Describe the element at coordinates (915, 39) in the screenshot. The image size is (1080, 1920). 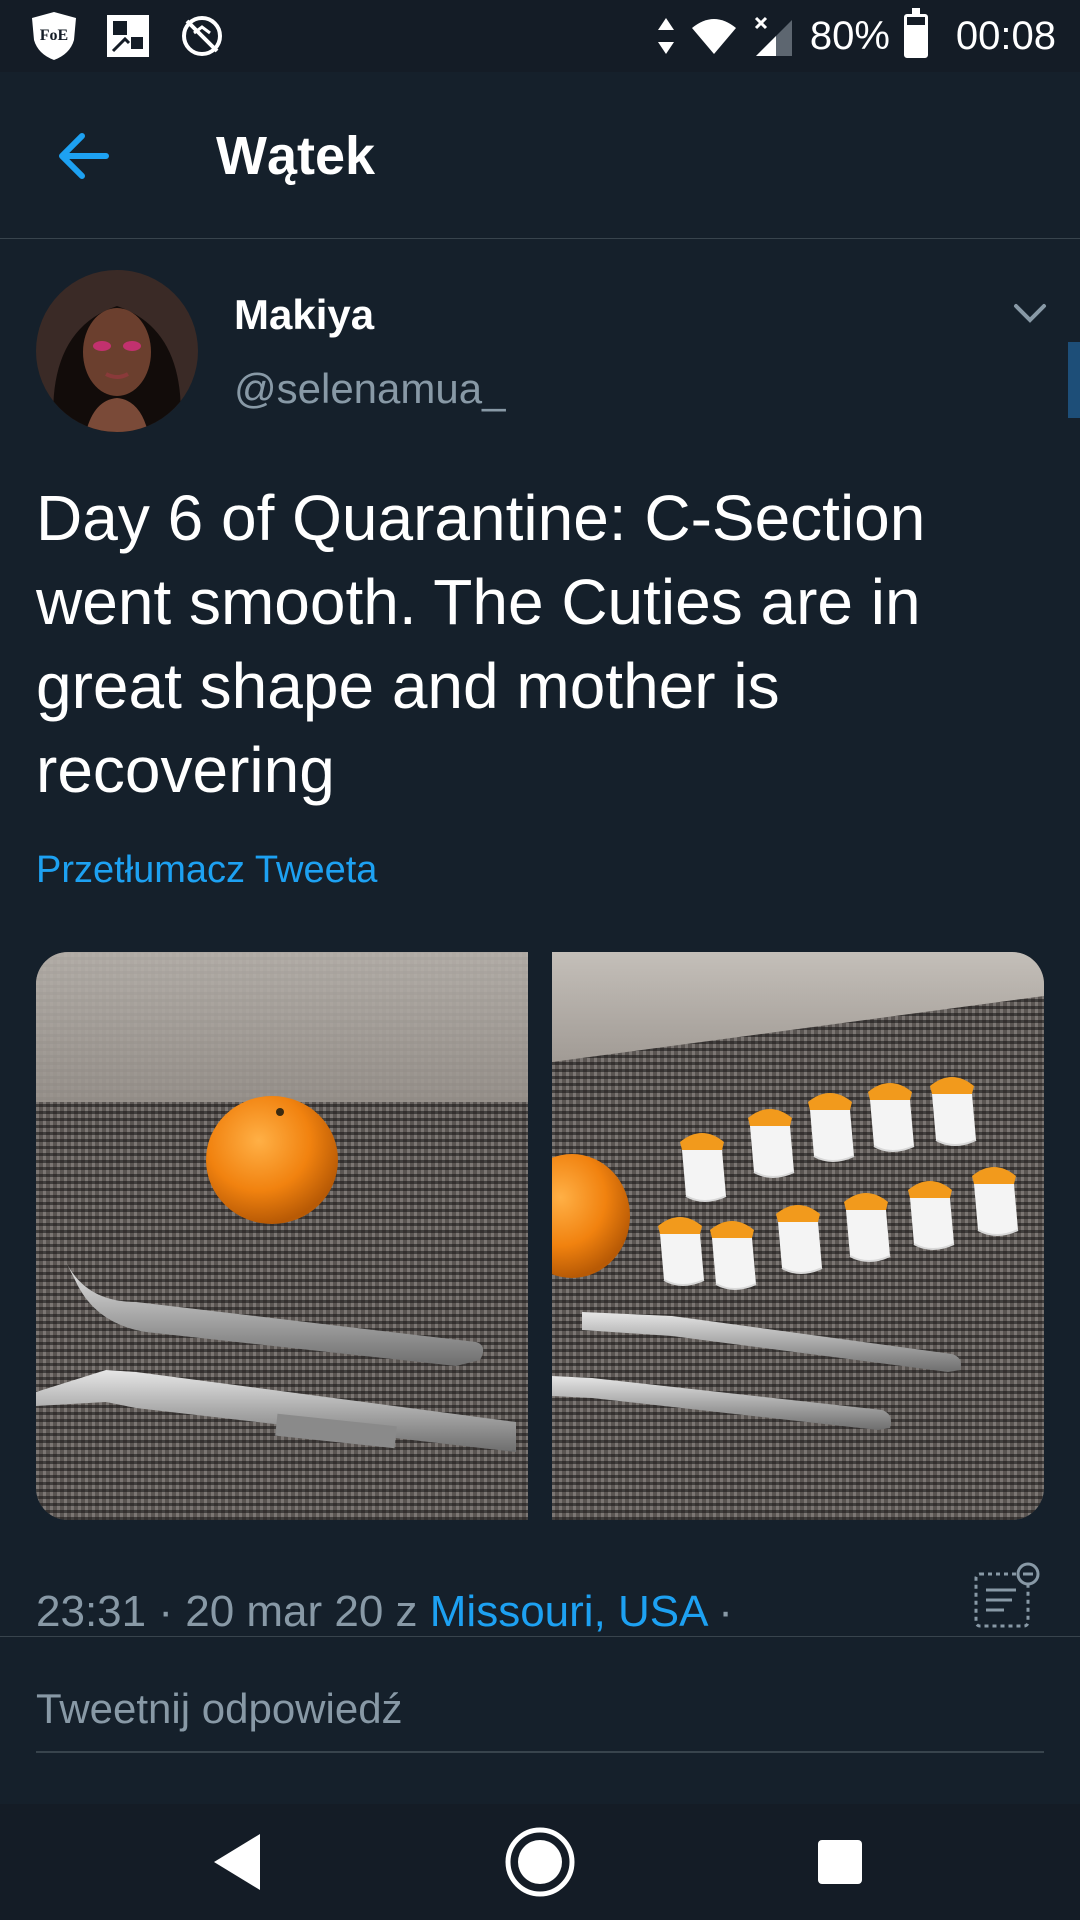
I see `battery-fill` at that location.